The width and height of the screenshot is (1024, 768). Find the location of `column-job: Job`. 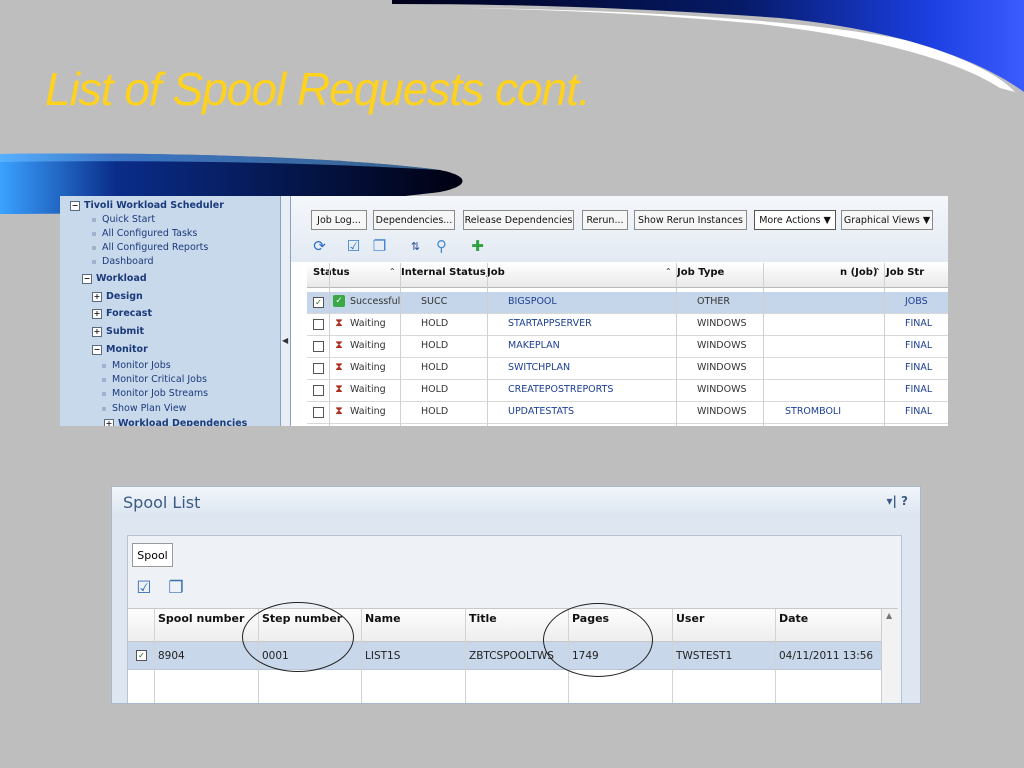

column-job: Job is located at coordinates (496, 272).